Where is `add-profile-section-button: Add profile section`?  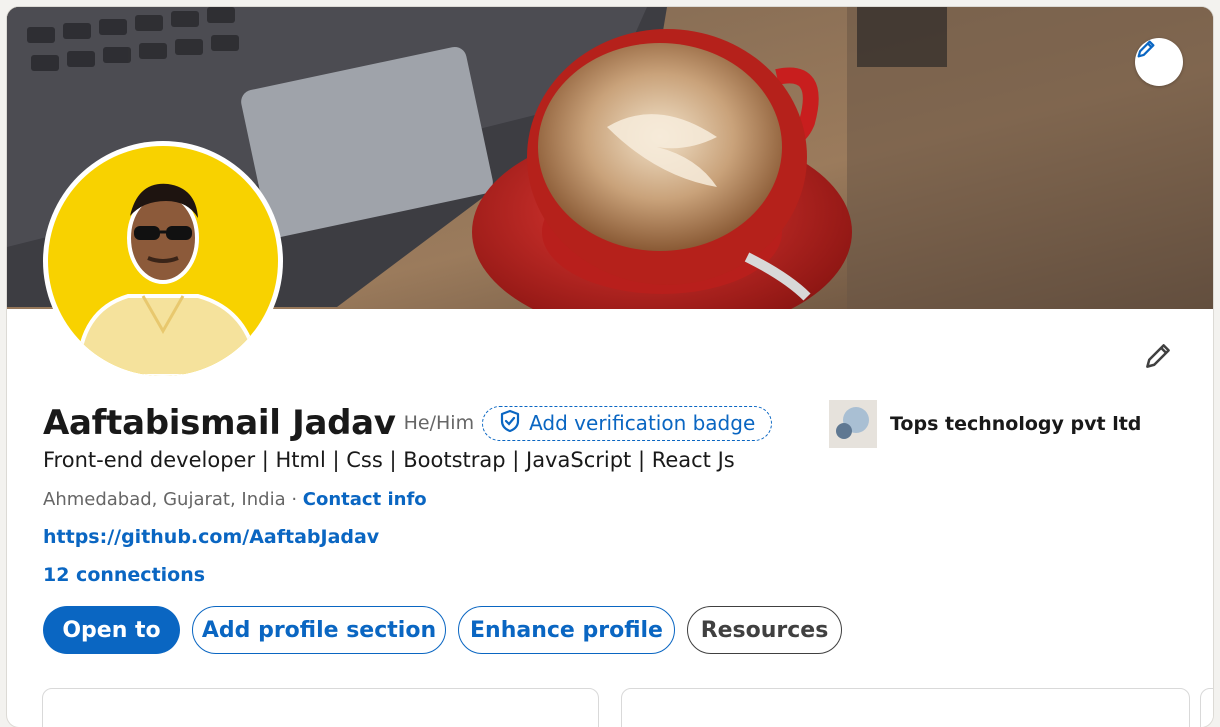
add-profile-section-button: Add profile section is located at coordinates (319, 630).